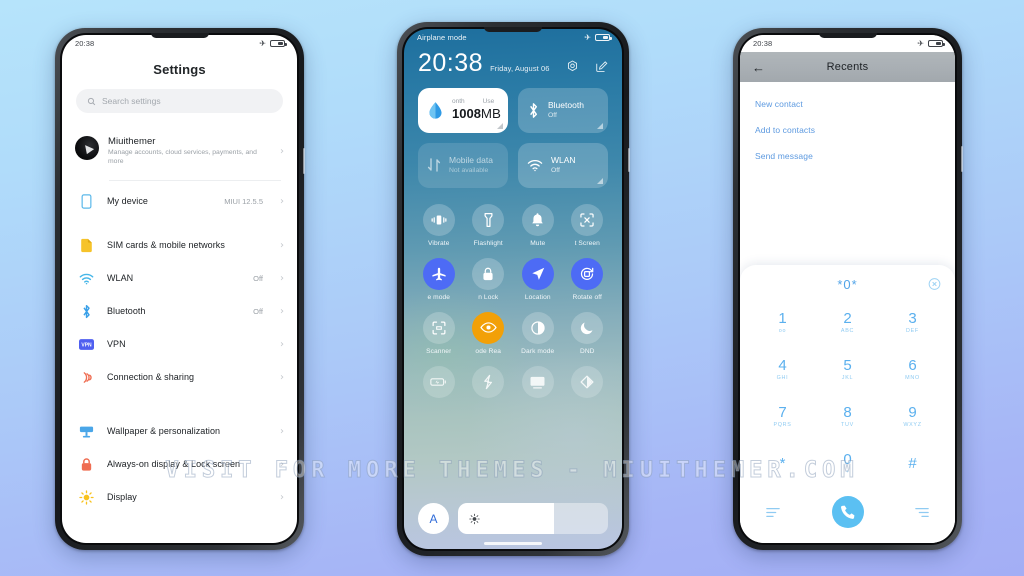 The height and width of the screenshot is (576, 1024). What do you see at coordinates (179, 344) in the screenshot?
I see `settings-row-vpn: VPN VPN ›` at bounding box center [179, 344].